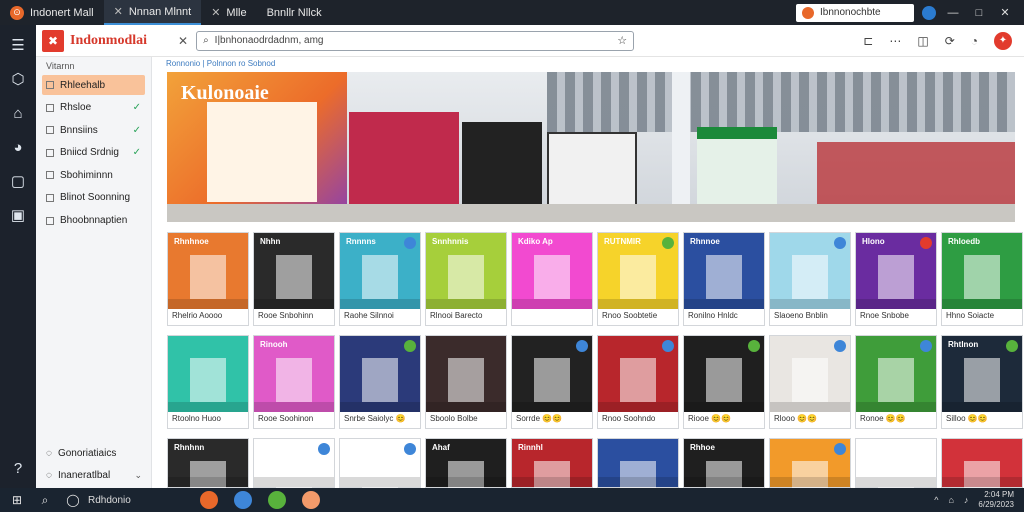 Image resolution: width=1024 pixels, height=512 pixels. I want to click on quick-search-field: Ibnnonochbte, so click(855, 12).